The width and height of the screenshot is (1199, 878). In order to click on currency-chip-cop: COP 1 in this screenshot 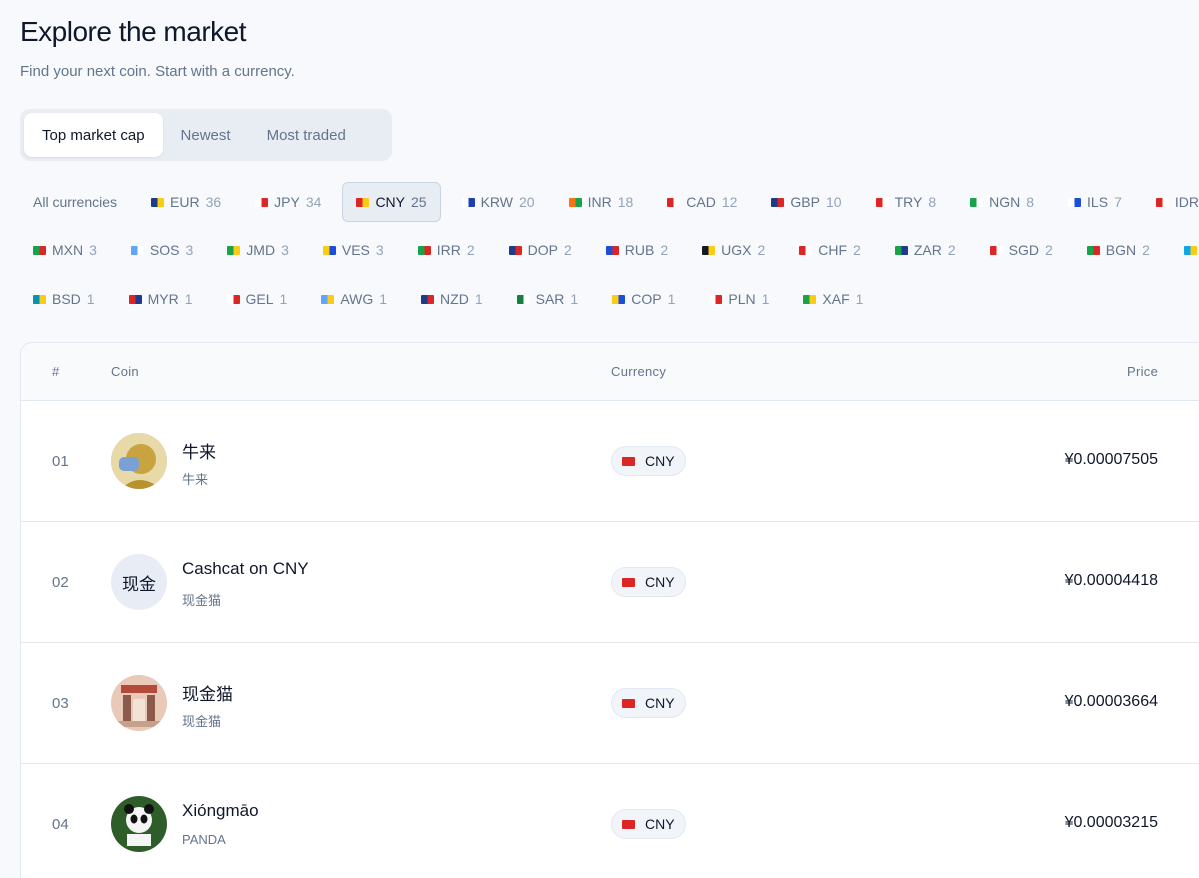, I will do `click(643, 299)`.